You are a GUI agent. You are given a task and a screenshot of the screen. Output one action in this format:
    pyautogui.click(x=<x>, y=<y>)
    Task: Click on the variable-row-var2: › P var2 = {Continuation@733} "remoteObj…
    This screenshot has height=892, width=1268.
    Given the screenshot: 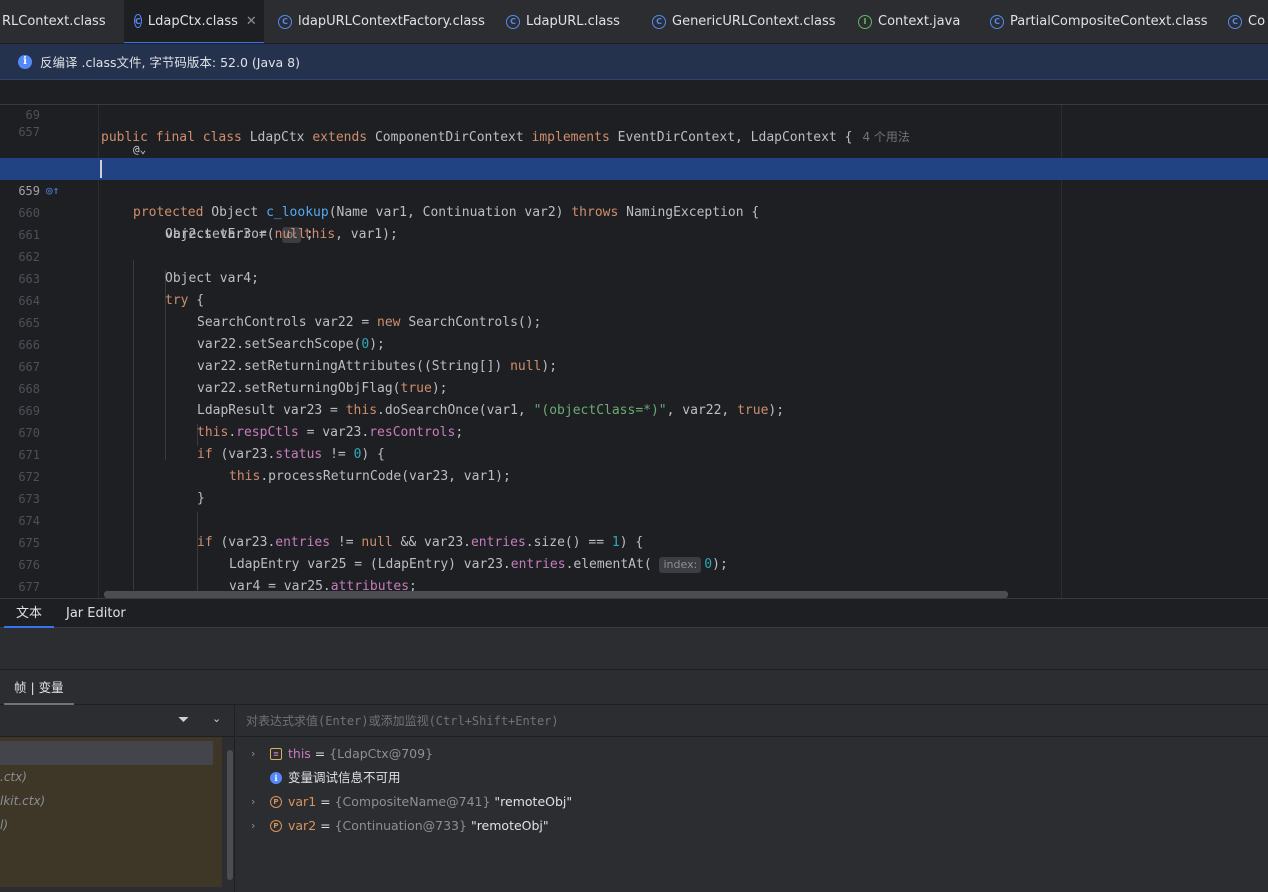 What is the action you would take?
    pyautogui.click(x=752, y=826)
    